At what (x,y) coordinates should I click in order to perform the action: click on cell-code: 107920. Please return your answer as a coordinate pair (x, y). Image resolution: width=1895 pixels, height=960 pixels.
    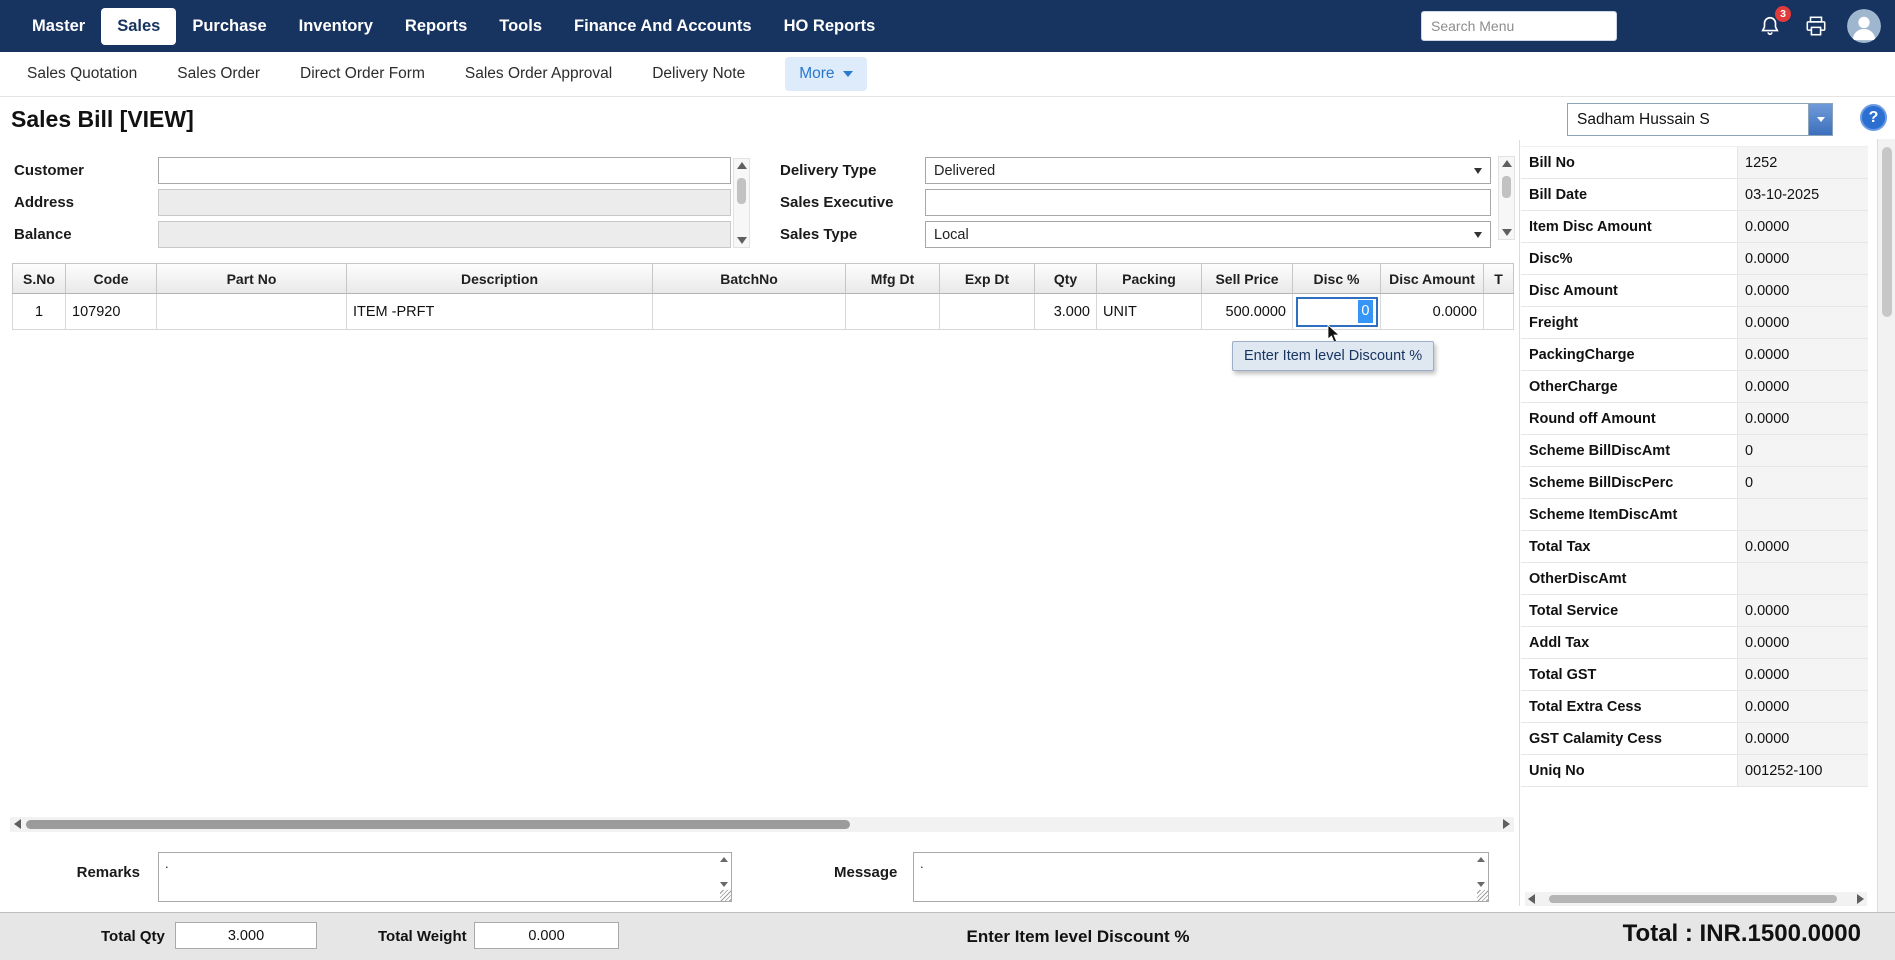
    Looking at the image, I should click on (111, 312).